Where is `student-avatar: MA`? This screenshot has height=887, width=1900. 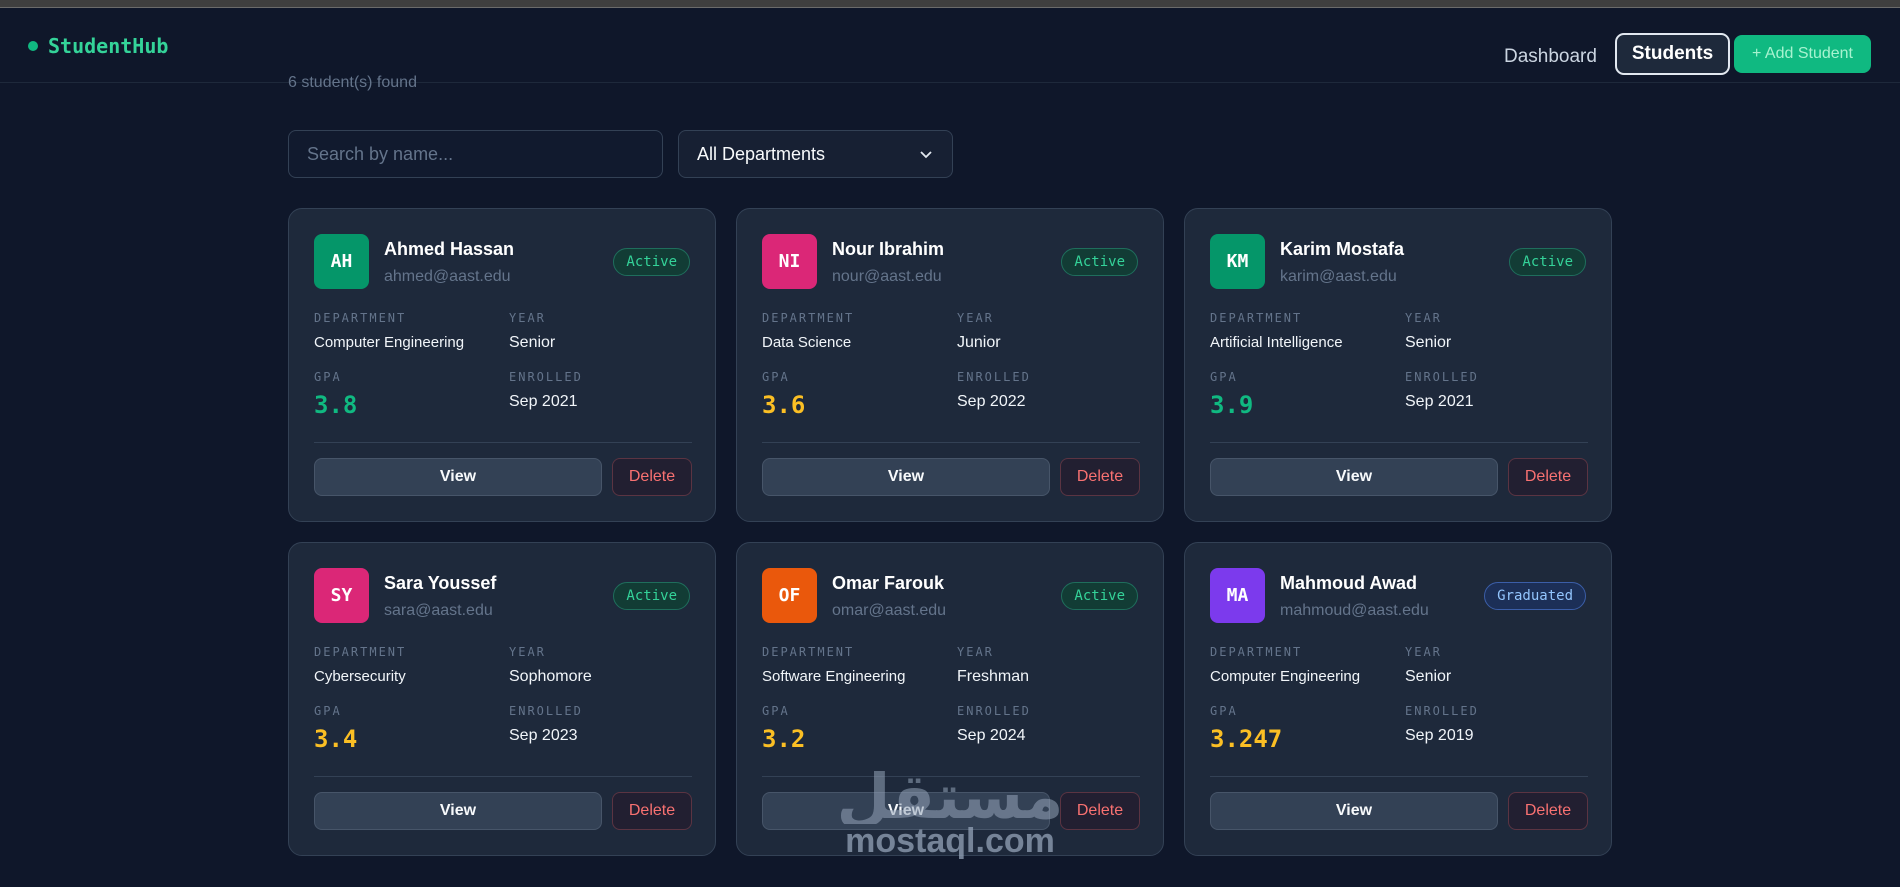 student-avatar: MA is located at coordinates (1237, 595).